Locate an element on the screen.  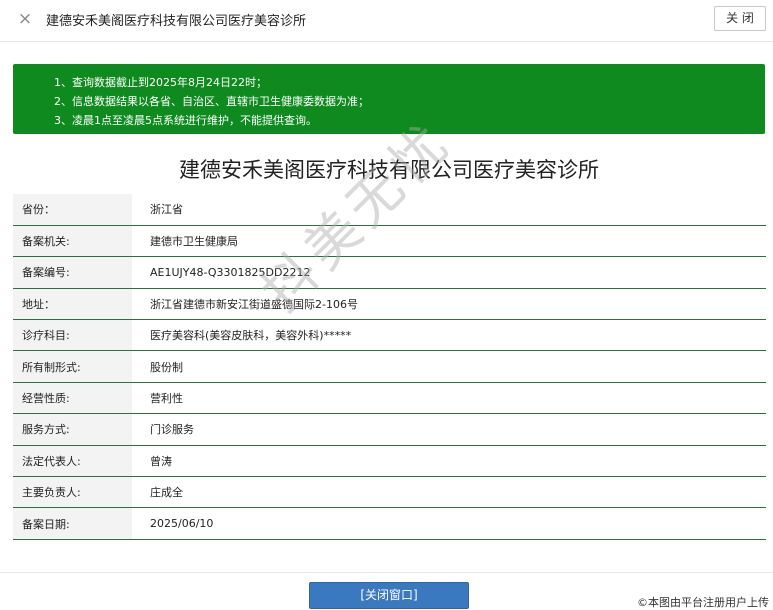
field-value: 股份制 is located at coordinates (449, 366).